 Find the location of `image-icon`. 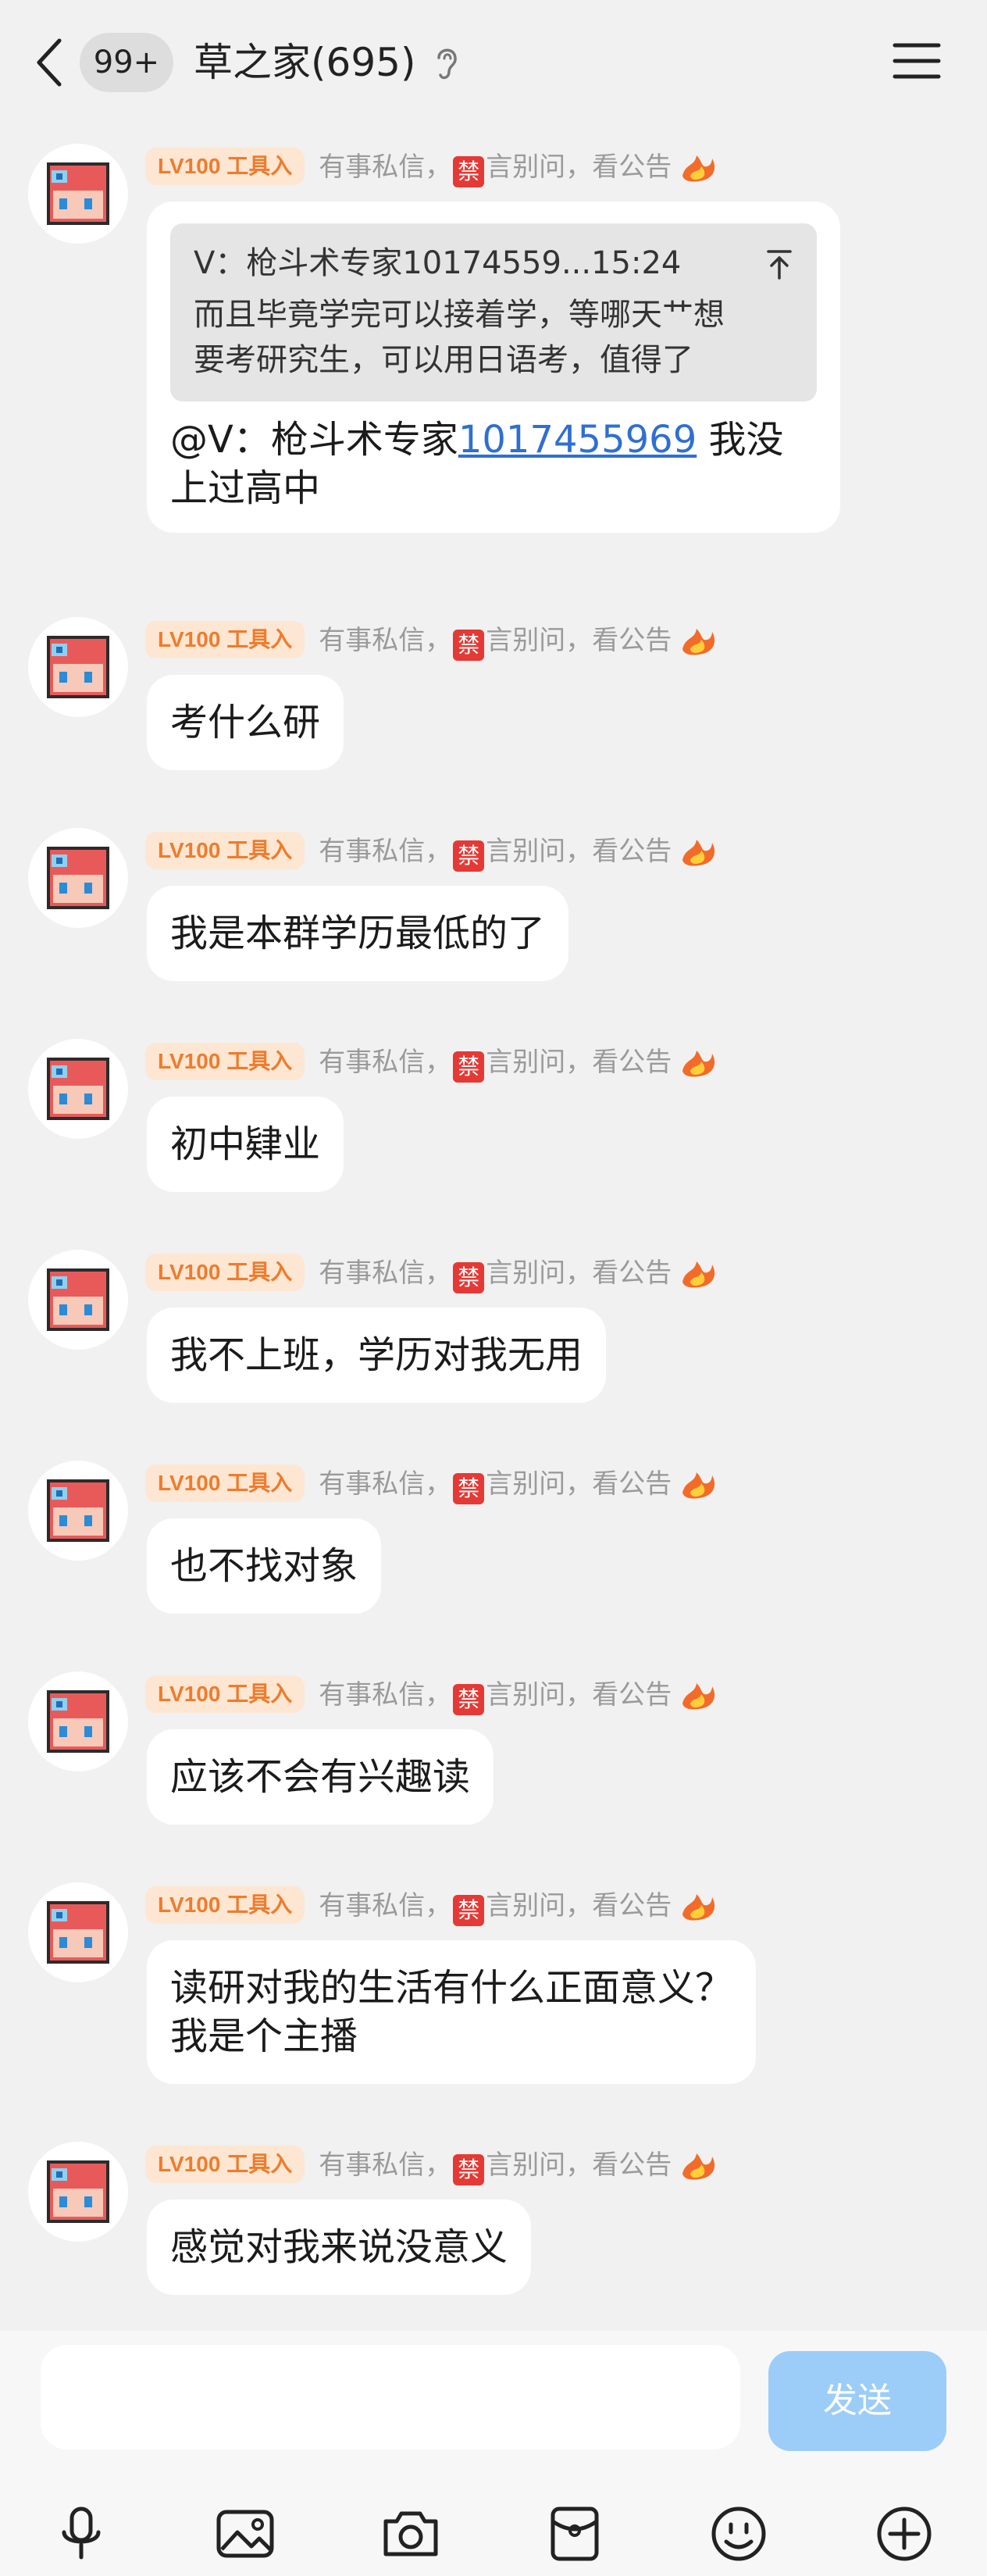

image-icon is located at coordinates (245, 2534).